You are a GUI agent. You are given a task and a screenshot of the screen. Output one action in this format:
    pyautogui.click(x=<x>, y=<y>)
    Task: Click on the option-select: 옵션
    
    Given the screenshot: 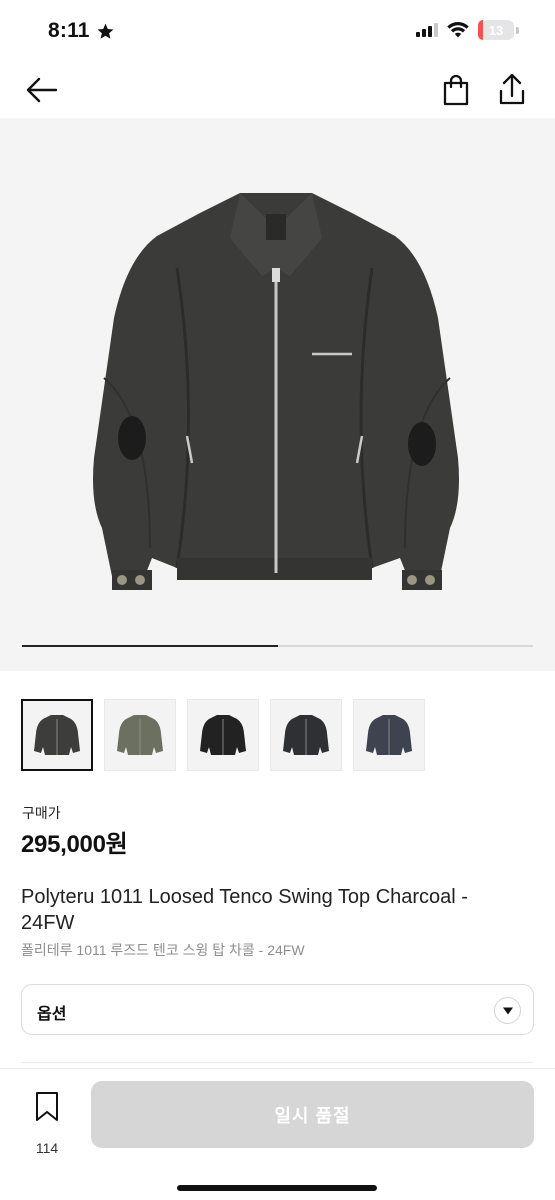 What is the action you would take?
    pyautogui.click(x=277, y=1009)
    